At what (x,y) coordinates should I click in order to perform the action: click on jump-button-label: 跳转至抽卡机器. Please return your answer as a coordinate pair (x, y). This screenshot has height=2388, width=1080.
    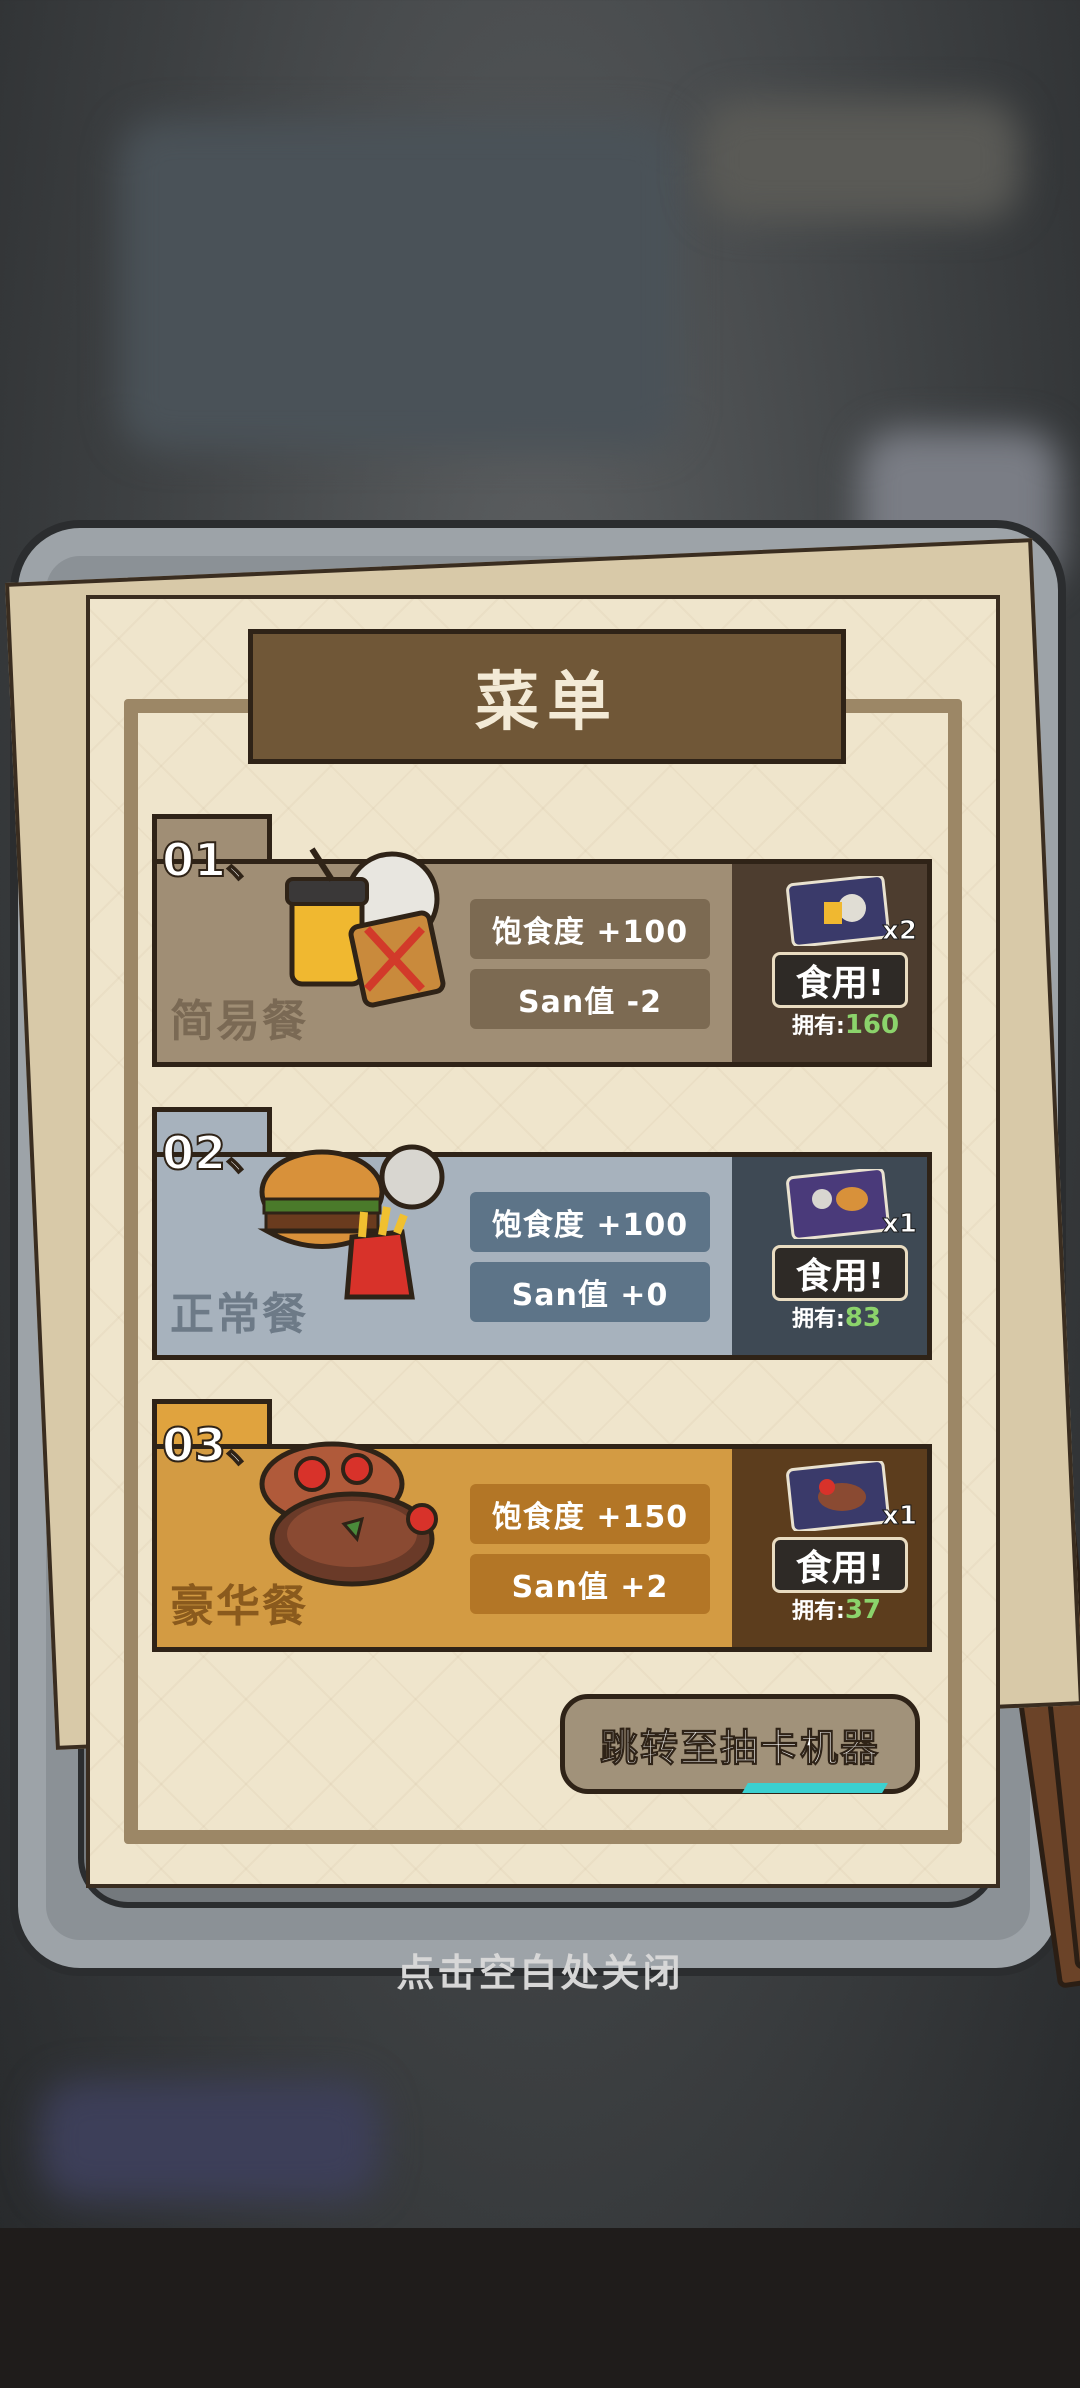
    Looking at the image, I should click on (739, 1747).